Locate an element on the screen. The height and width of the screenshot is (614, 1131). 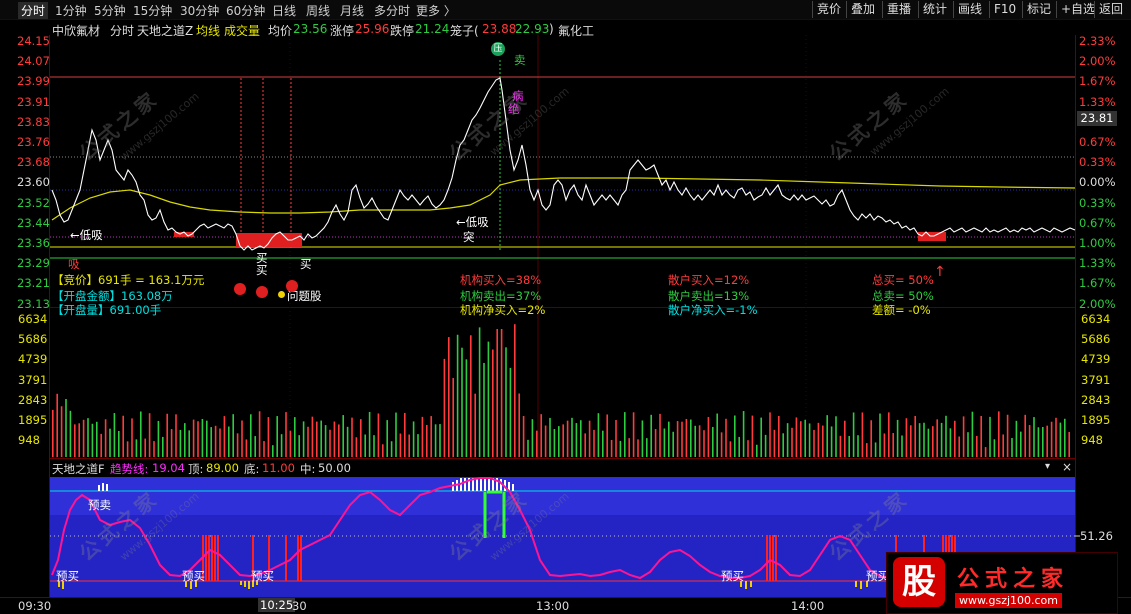
logo-text: 公式之家 is located at coordinates (1013, 579).